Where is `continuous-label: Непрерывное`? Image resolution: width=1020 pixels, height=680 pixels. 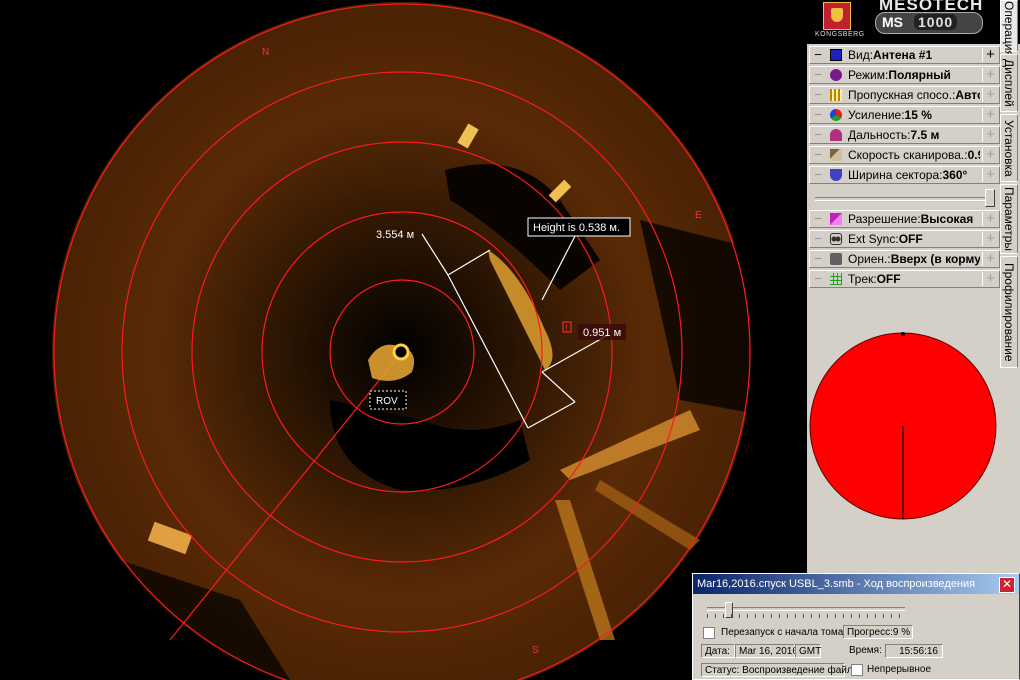 continuous-label: Непрерывное is located at coordinates (899, 669).